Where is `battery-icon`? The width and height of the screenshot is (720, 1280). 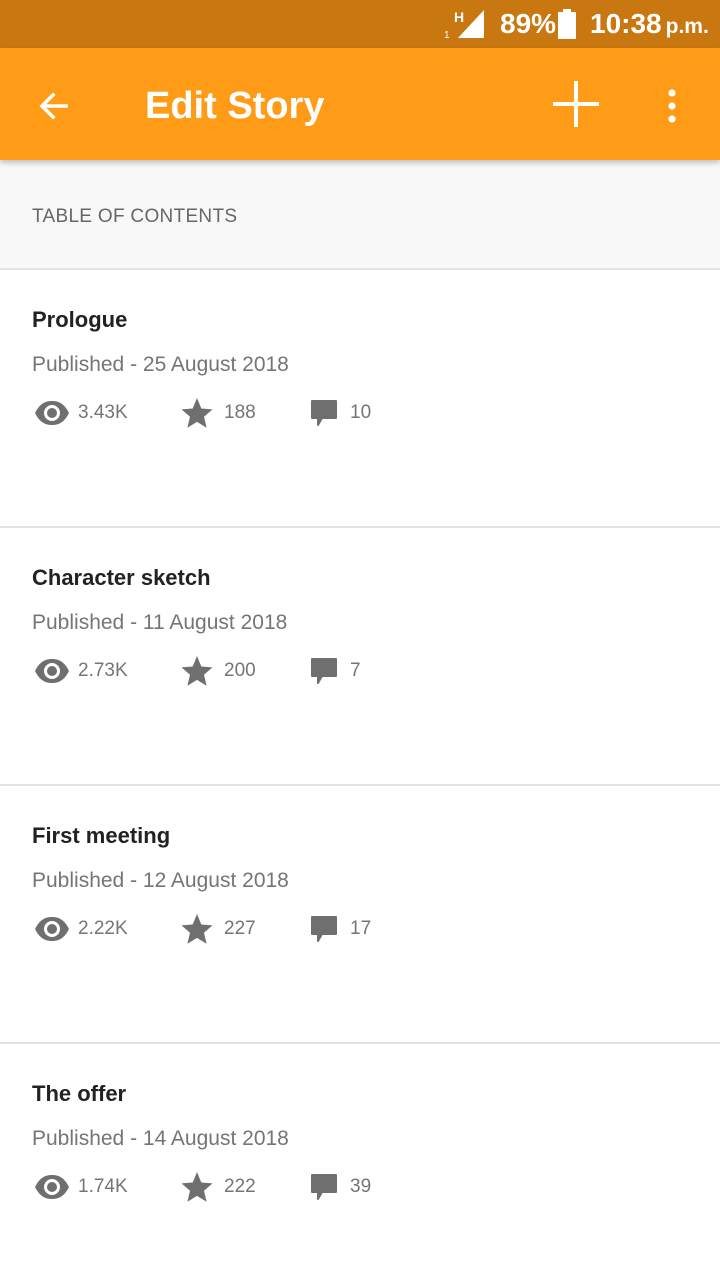 battery-icon is located at coordinates (567, 24).